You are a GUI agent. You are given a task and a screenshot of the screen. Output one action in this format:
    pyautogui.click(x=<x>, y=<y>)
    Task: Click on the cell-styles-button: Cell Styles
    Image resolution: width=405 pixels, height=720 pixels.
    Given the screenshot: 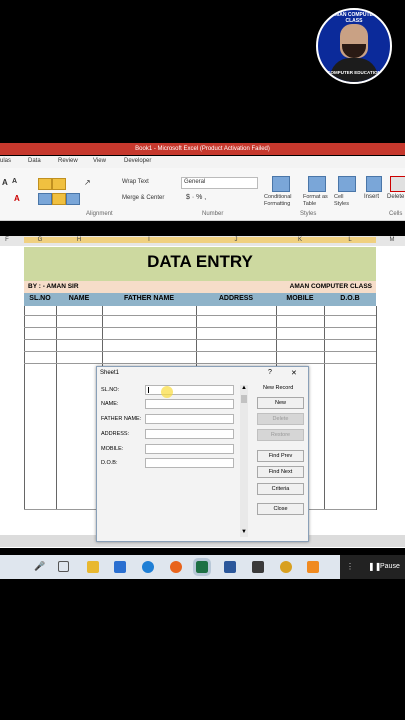 What is the action you would take?
    pyautogui.click(x=345, y=201)
    